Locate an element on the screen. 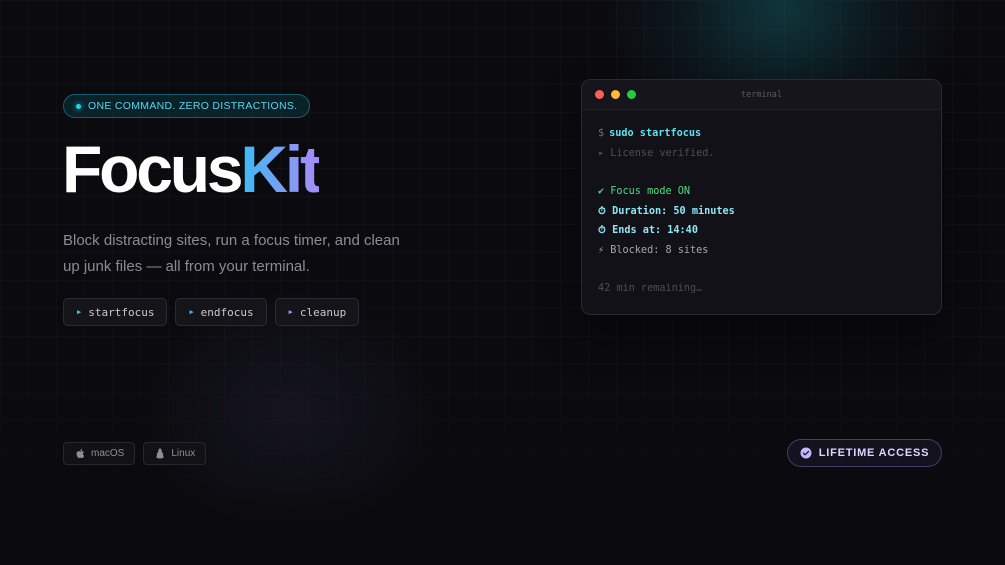 Image resolution: width=1005 pixels, height=565 pixels. duration-line: ⏱ Duration: 50 minutes is located at coordinates (666, 211).